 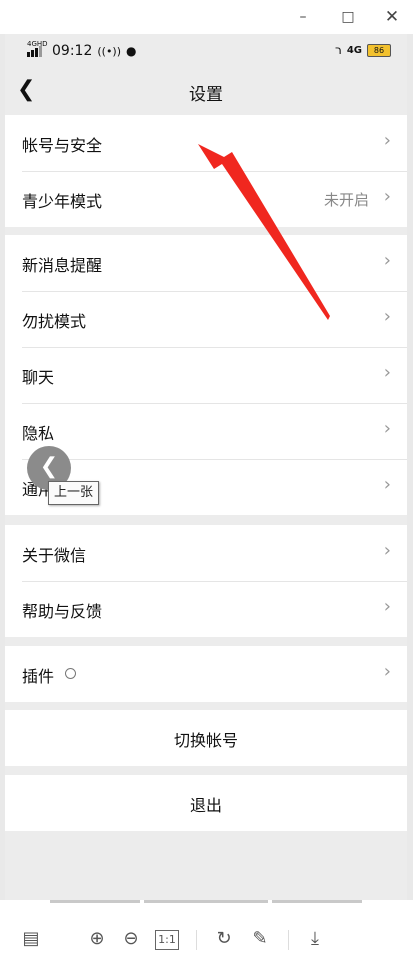 What do you see at coordinates (206, 902) in the screenshot?
I see `thumbnail-strip` at bounding box center [206, 902].